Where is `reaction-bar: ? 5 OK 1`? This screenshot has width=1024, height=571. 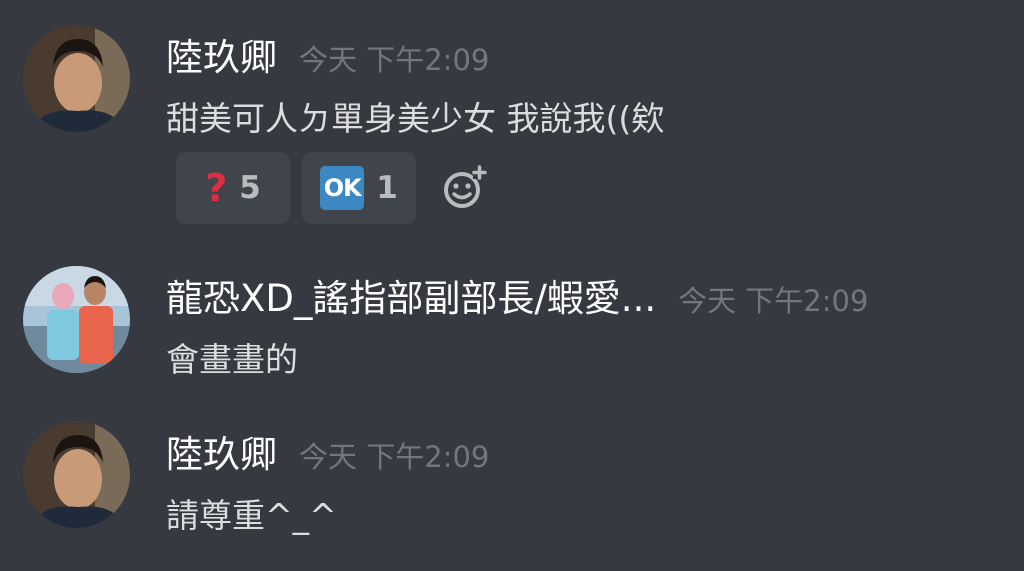
reaction-bar: ? 5 OK 1 is located at coordinates (335, 188).